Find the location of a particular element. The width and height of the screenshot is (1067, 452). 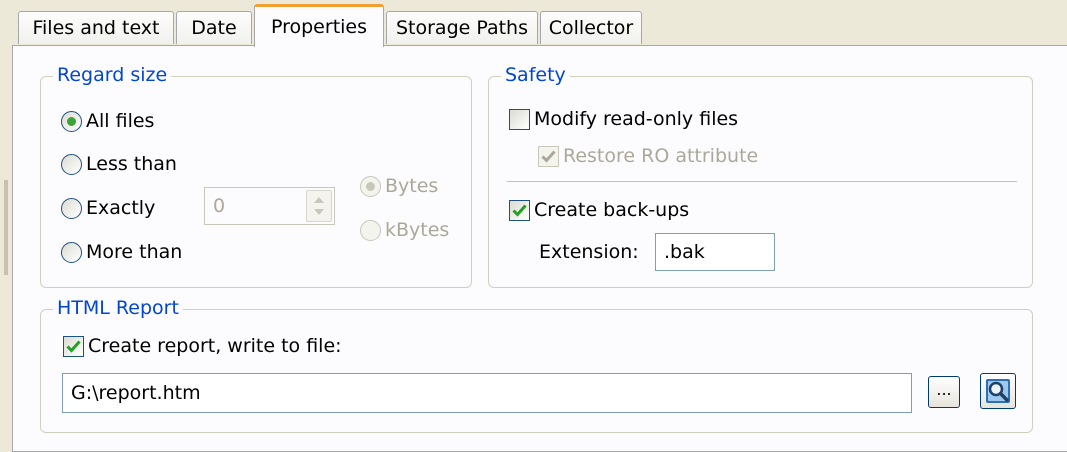

splitter-grip is located at coordinates (6, 227).